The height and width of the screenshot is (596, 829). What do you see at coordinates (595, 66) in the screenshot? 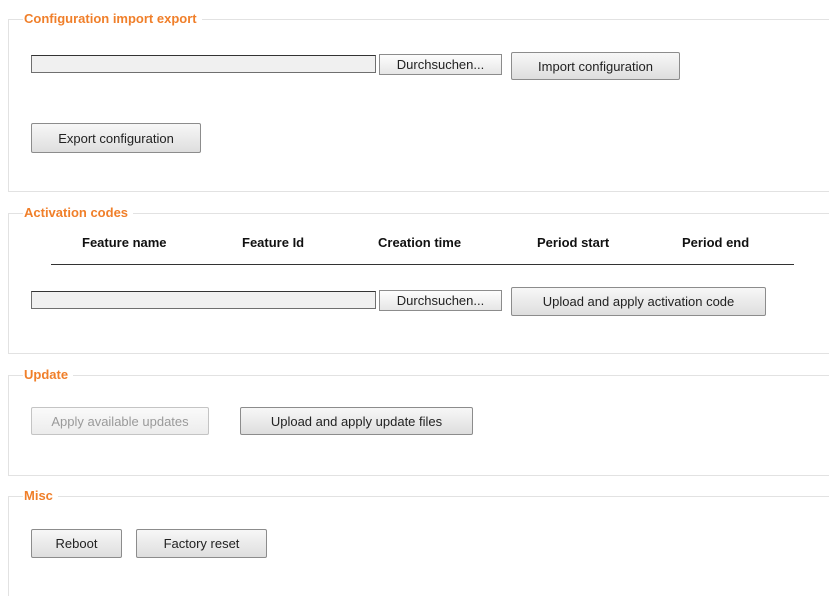
I see `import-configuration-button: Import configuration` at bounding box center [595, 66].